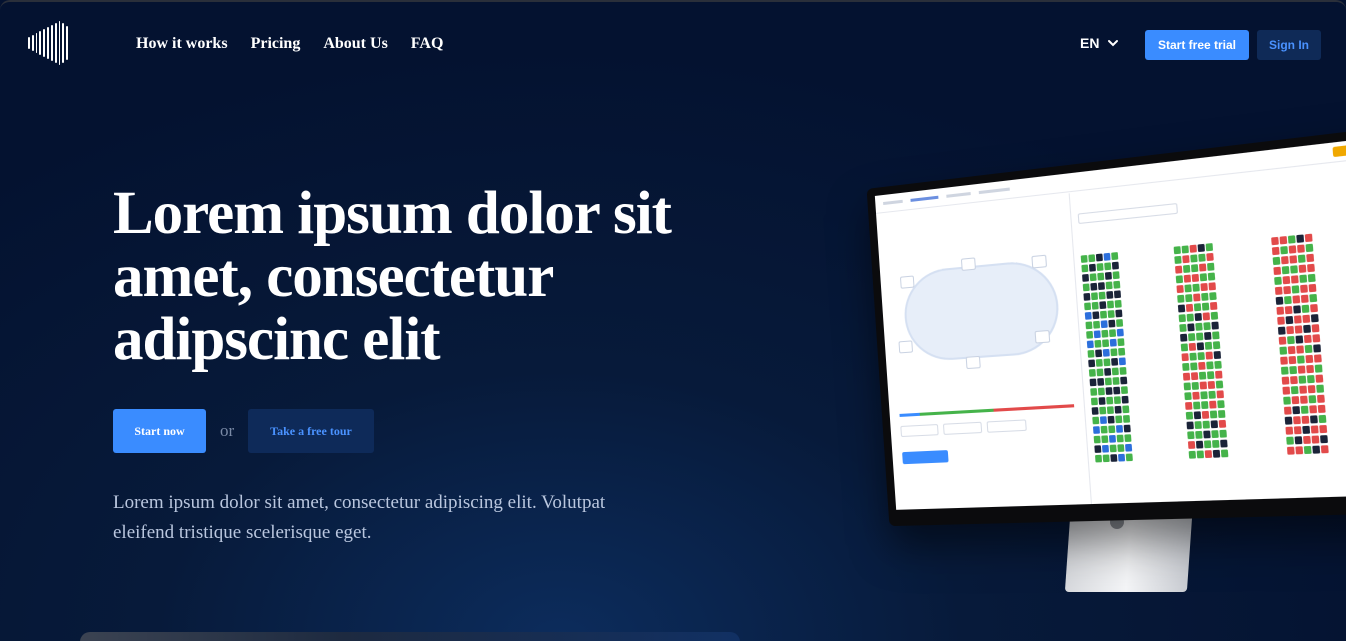  I want to click on screen-upgrade-badge, so click(1339, 151).